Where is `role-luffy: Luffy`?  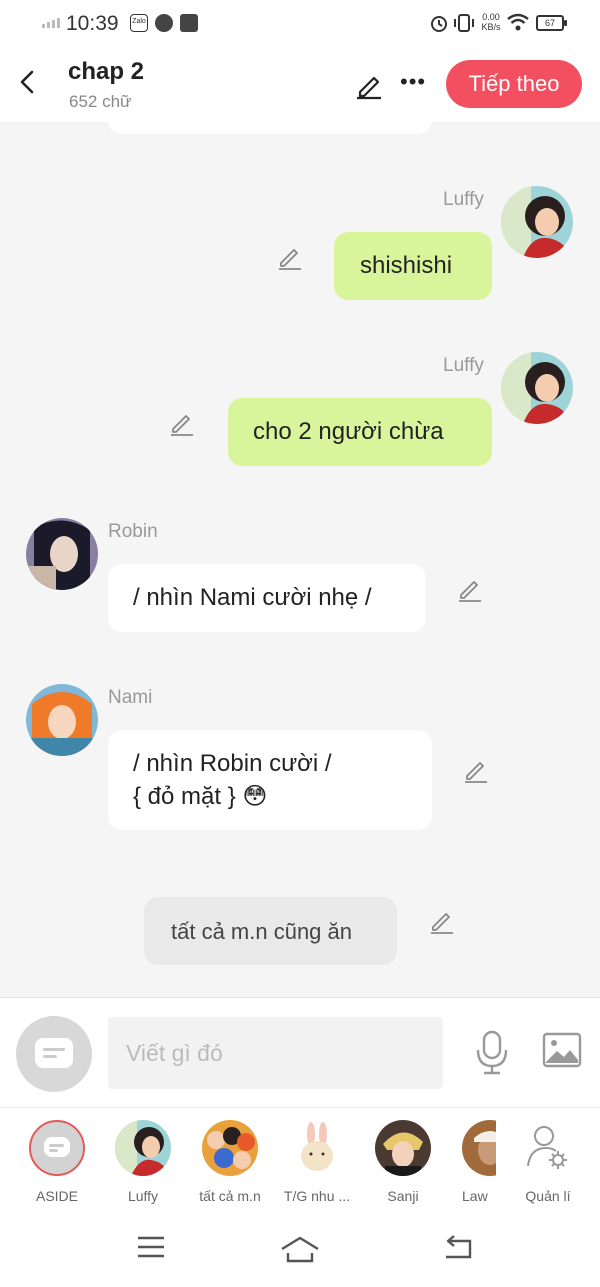
role-luffy: Luffy is located at coordinates (143, 1162).